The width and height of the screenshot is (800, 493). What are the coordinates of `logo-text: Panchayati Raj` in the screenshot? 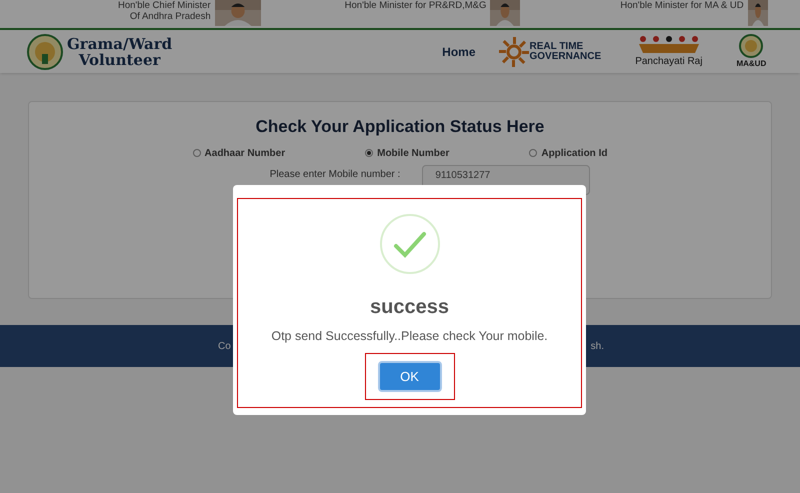 It's located at (668, 62).